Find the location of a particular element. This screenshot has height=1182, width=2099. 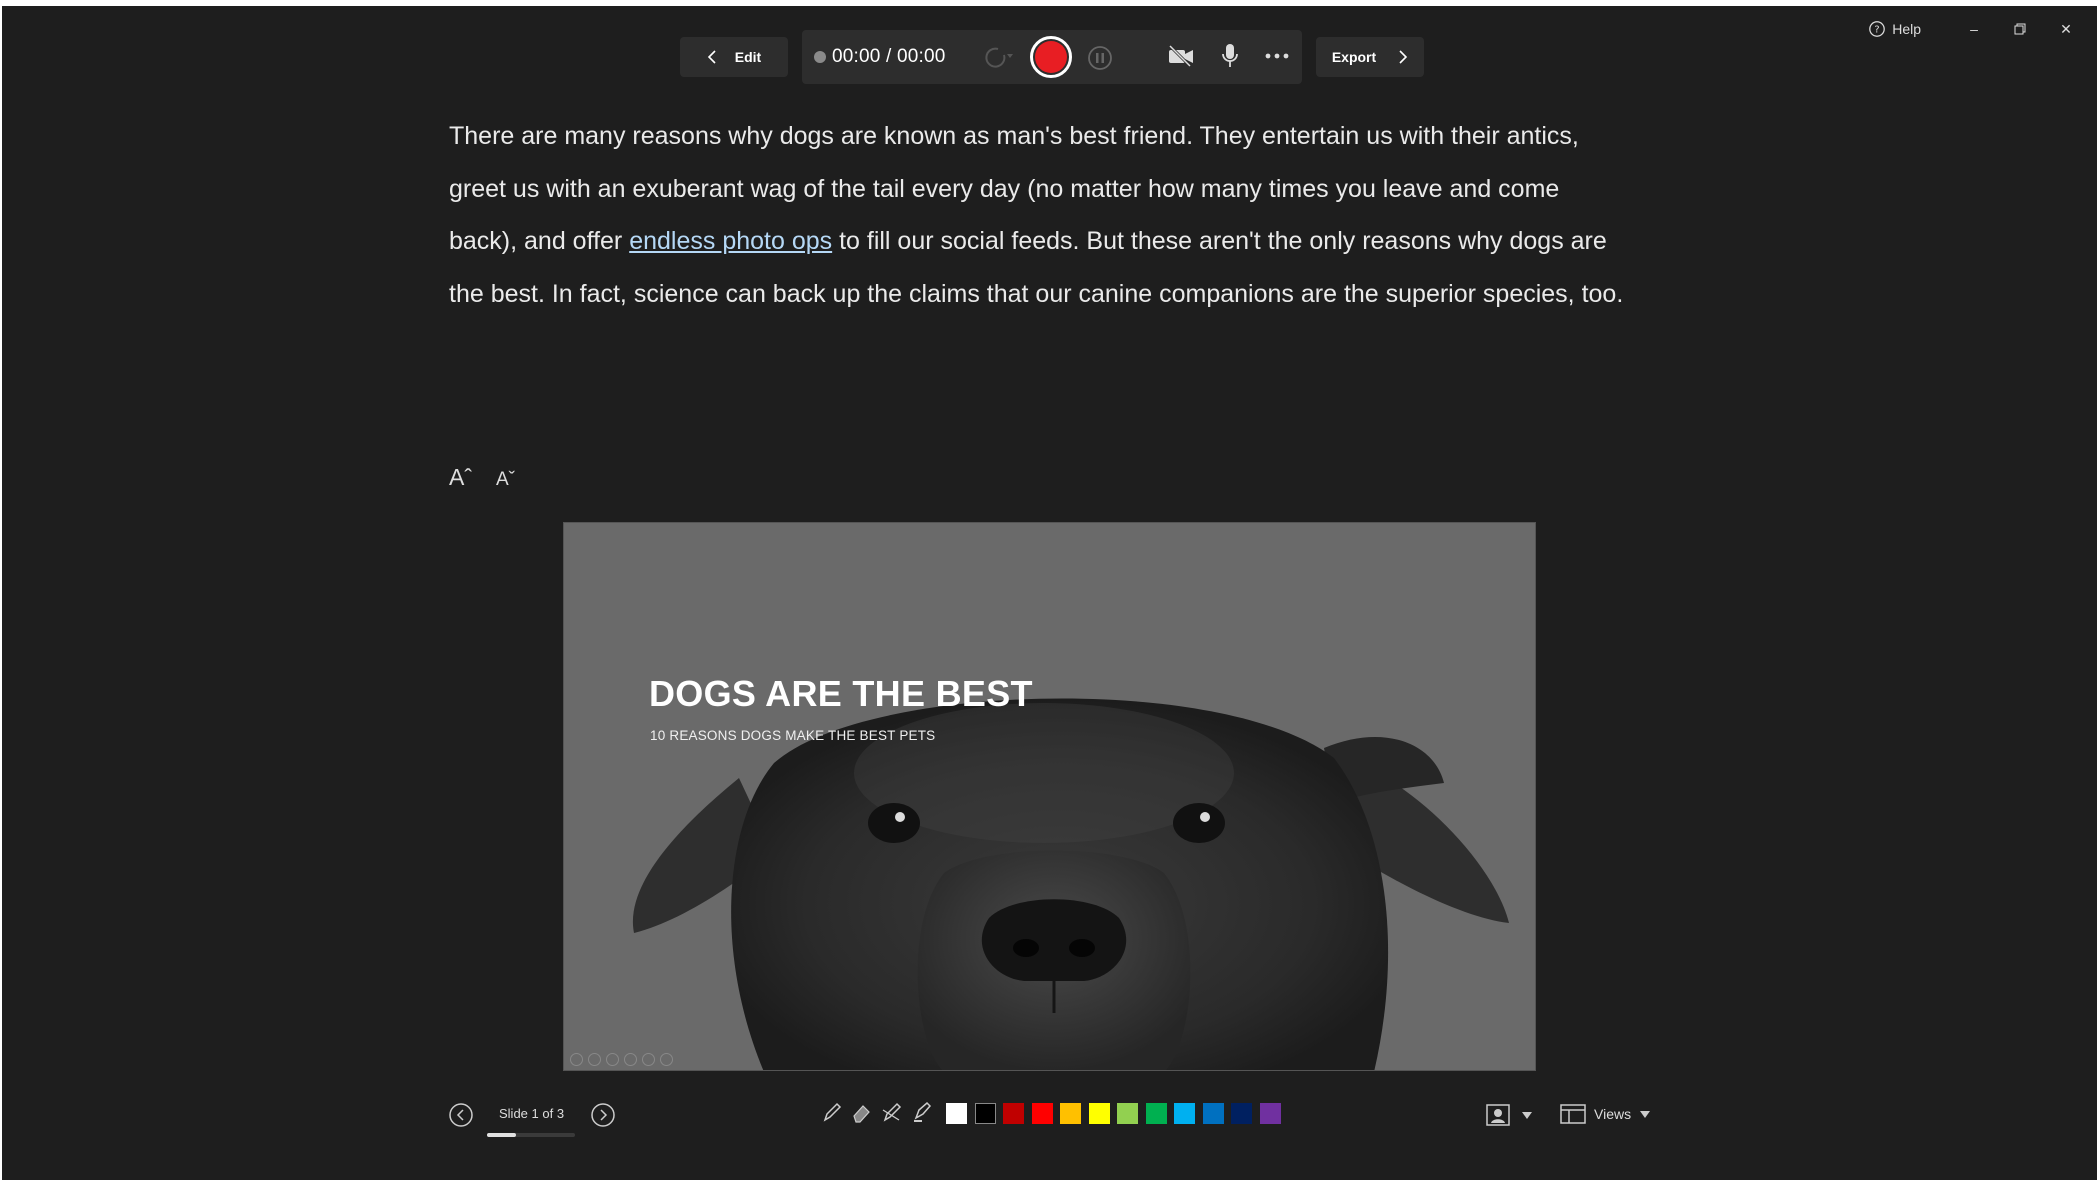

close-button: ✕ is located at coordinates (2066, 29).